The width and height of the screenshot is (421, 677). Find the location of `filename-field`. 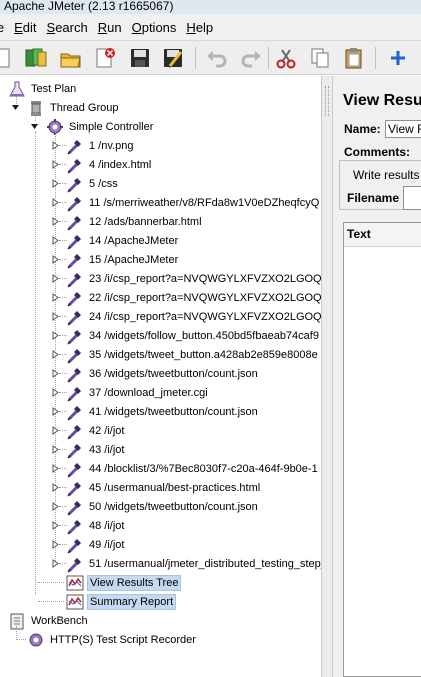

filename-field is located at coordinates (412, 198).